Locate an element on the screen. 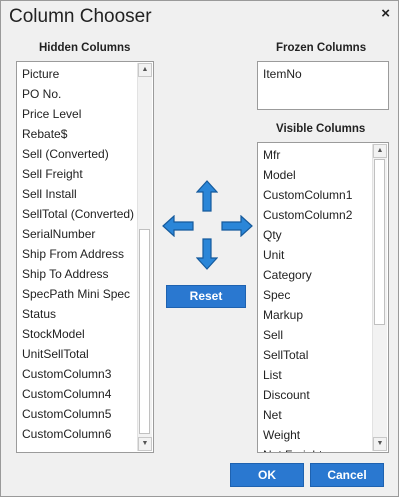 This screenshot has height=497, width=399. list-item: SerialNumber is located at coordinates (85, 235).